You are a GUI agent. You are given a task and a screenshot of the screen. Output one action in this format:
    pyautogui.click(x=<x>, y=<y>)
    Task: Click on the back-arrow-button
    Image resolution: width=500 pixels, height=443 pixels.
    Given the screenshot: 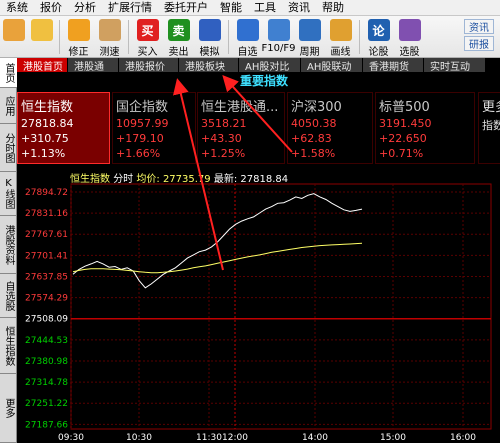 What is the action you would take?
    pyautogui.click(x=42, y=37)
    